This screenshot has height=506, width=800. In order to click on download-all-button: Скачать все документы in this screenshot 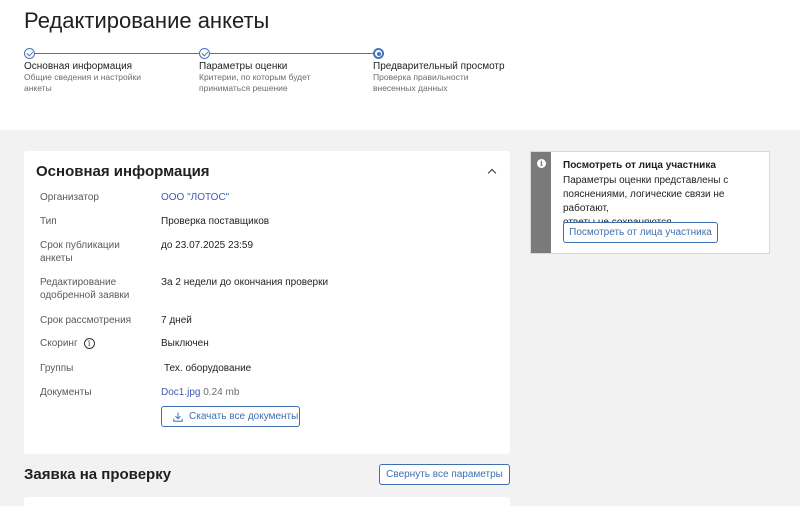, I will do `click(230, 416)`.